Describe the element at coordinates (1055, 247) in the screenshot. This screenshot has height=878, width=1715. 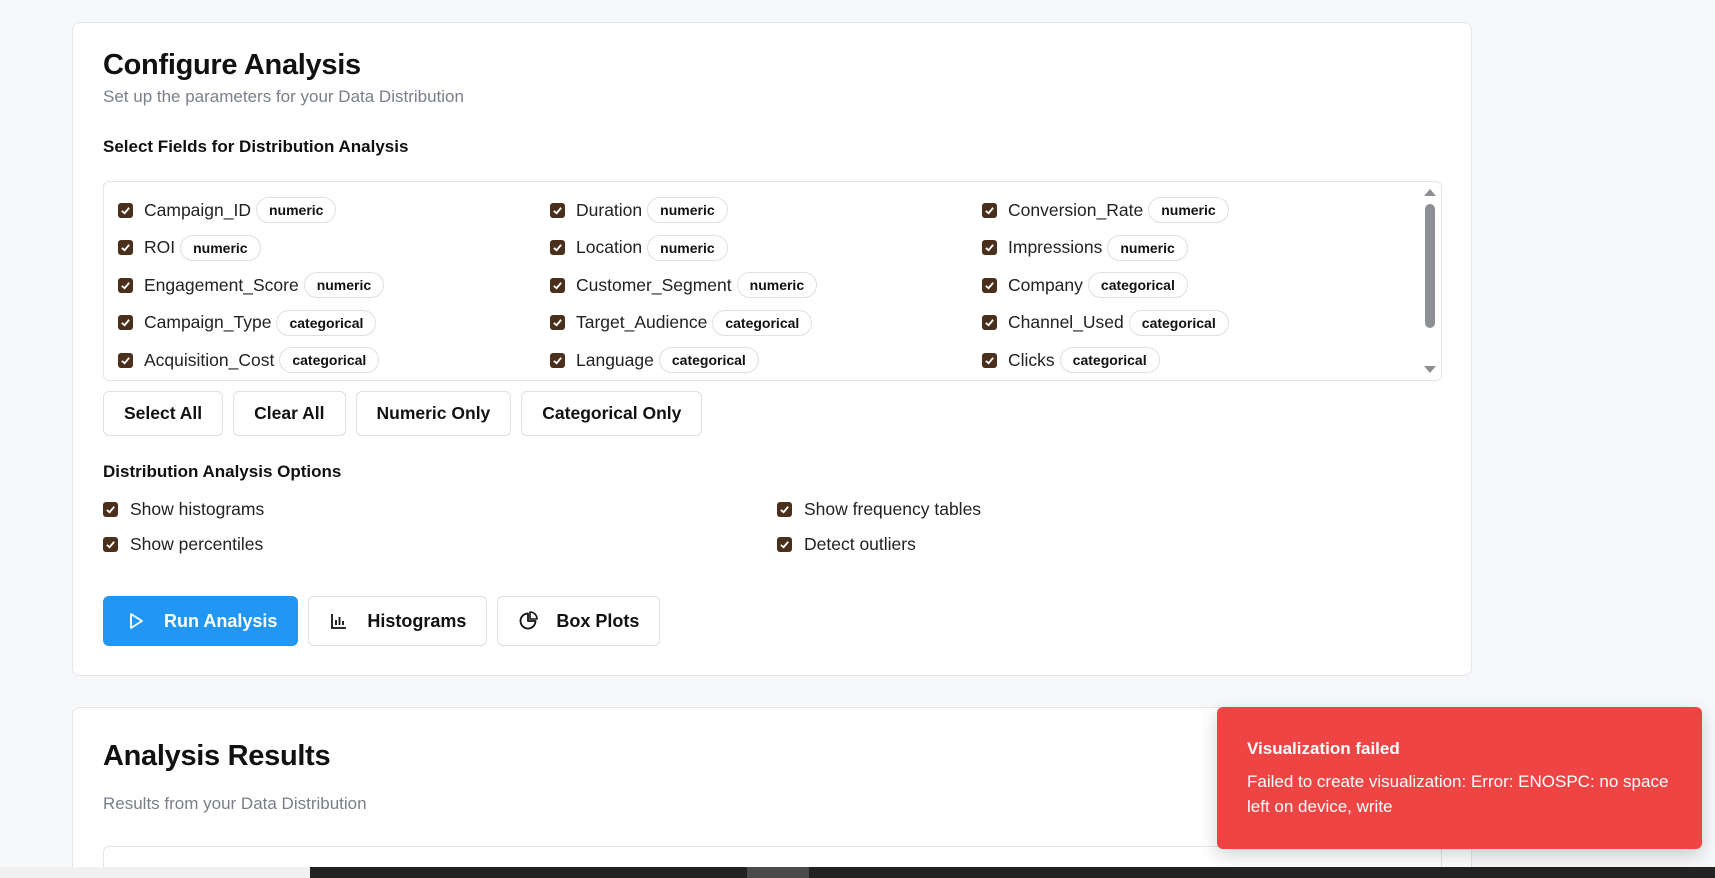
I see `field-name: Impressions` at that location.